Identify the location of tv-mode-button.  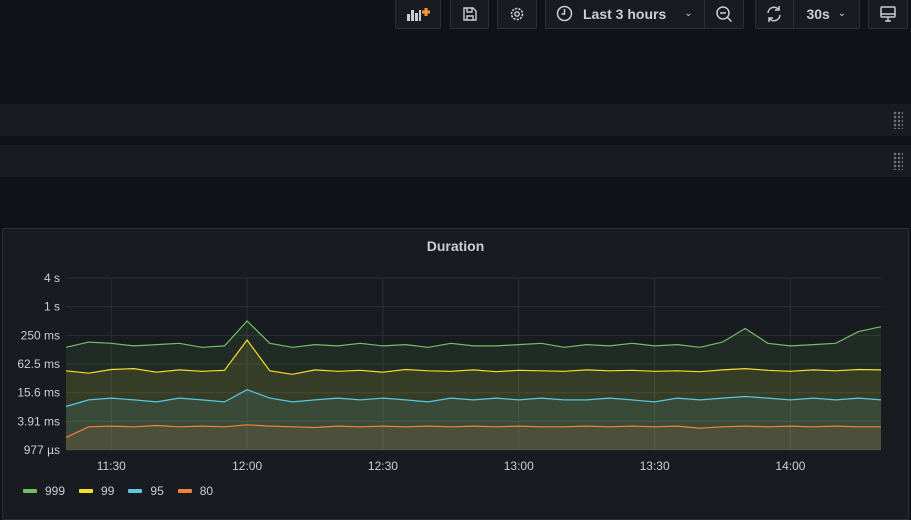
(888, 14).